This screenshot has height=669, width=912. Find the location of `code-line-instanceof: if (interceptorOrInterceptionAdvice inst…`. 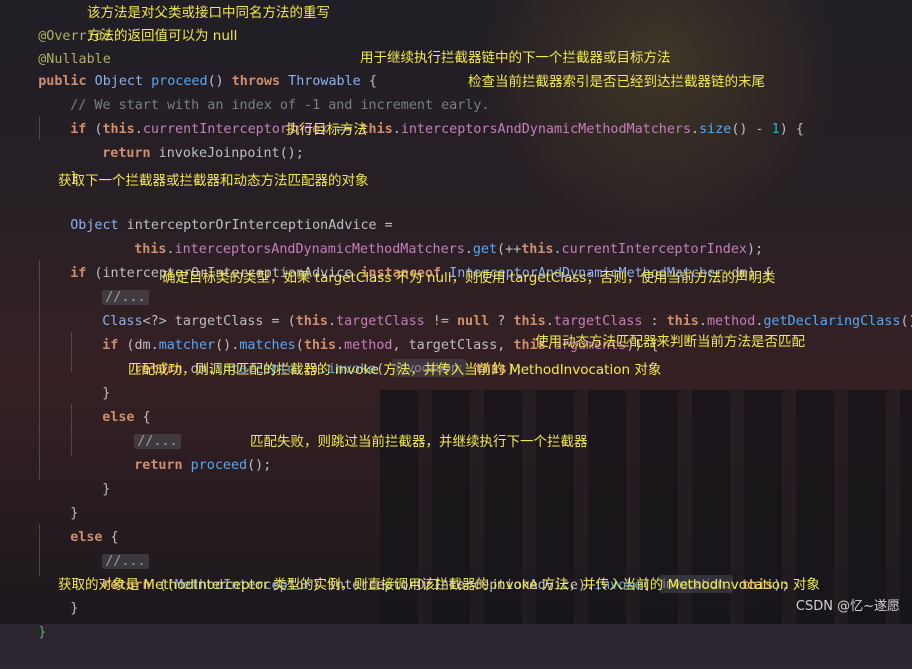

code-line-instanceof: if (interceptorOrInterceptionAdvice inst… is located at coordinates (404, 259).